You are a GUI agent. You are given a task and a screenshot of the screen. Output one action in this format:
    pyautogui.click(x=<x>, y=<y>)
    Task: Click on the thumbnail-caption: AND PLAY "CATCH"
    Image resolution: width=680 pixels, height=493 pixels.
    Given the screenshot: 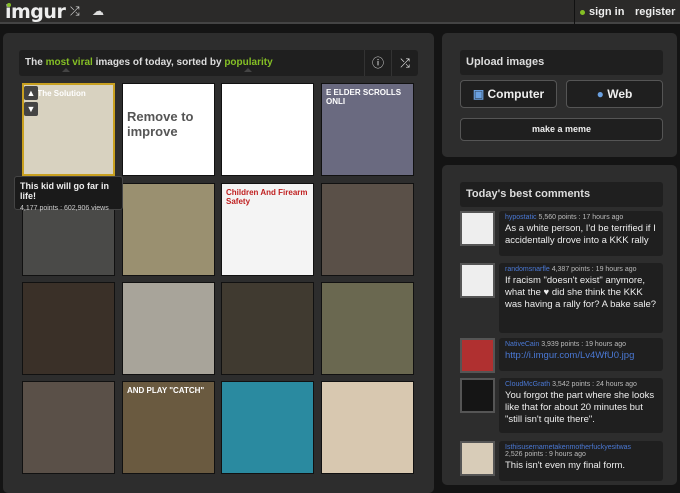 What is the action you would take?
    pyautogui.click(x=166, y=390)
    